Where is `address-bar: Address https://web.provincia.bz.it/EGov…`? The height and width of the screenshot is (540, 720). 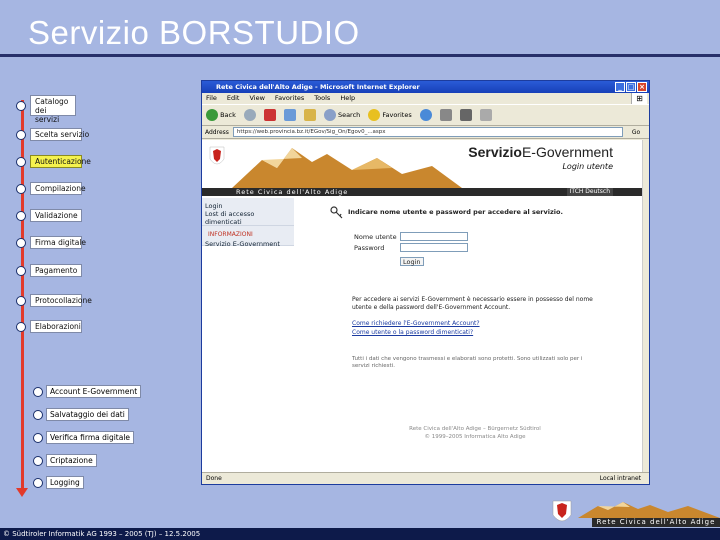
address-bar: Address https://web.provincia.bz.it/EGov… is located at coordinates (425, 132).